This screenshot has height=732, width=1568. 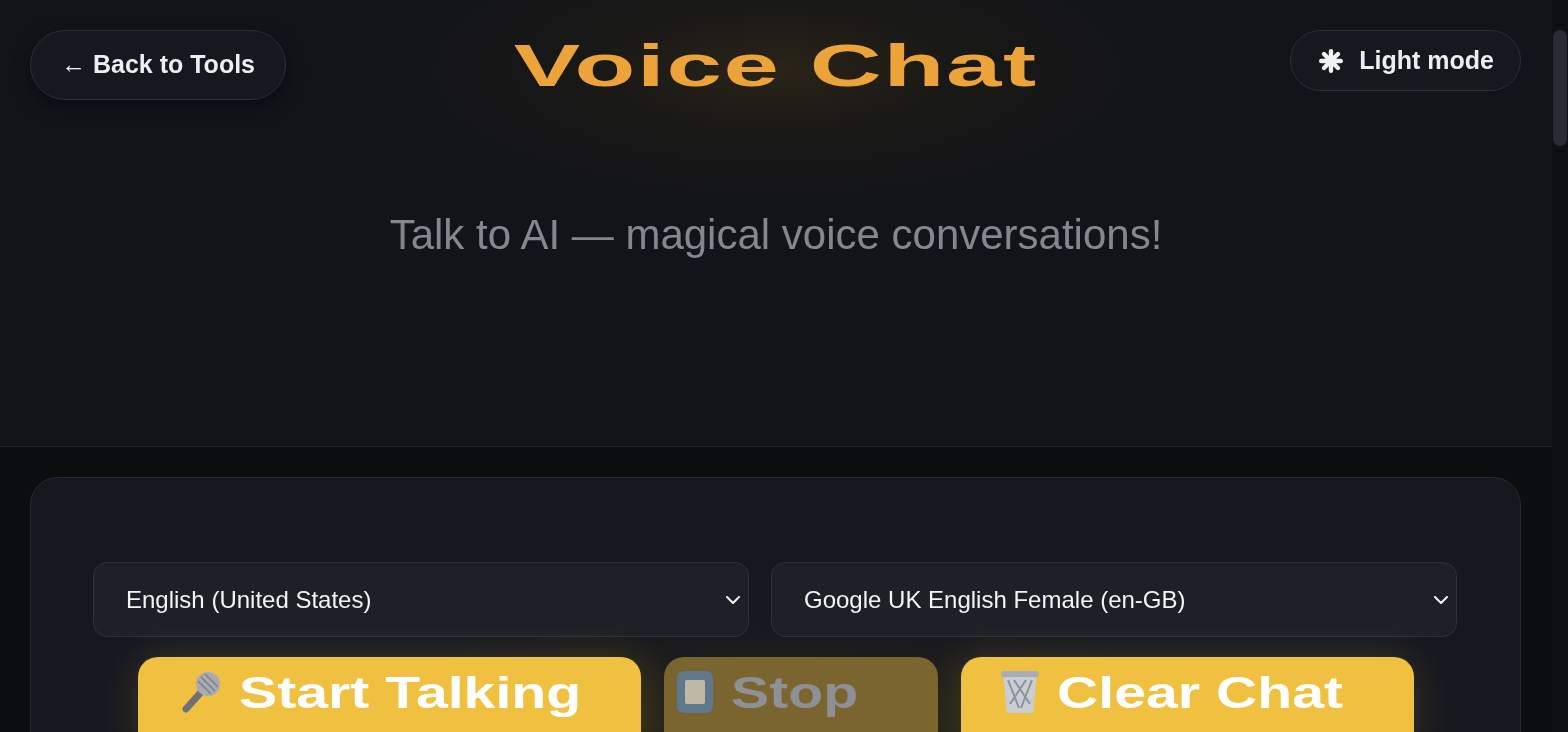 I want to click on voice-dropdown: Google UK English Female (en-GB), so click(x=1114, y=599).